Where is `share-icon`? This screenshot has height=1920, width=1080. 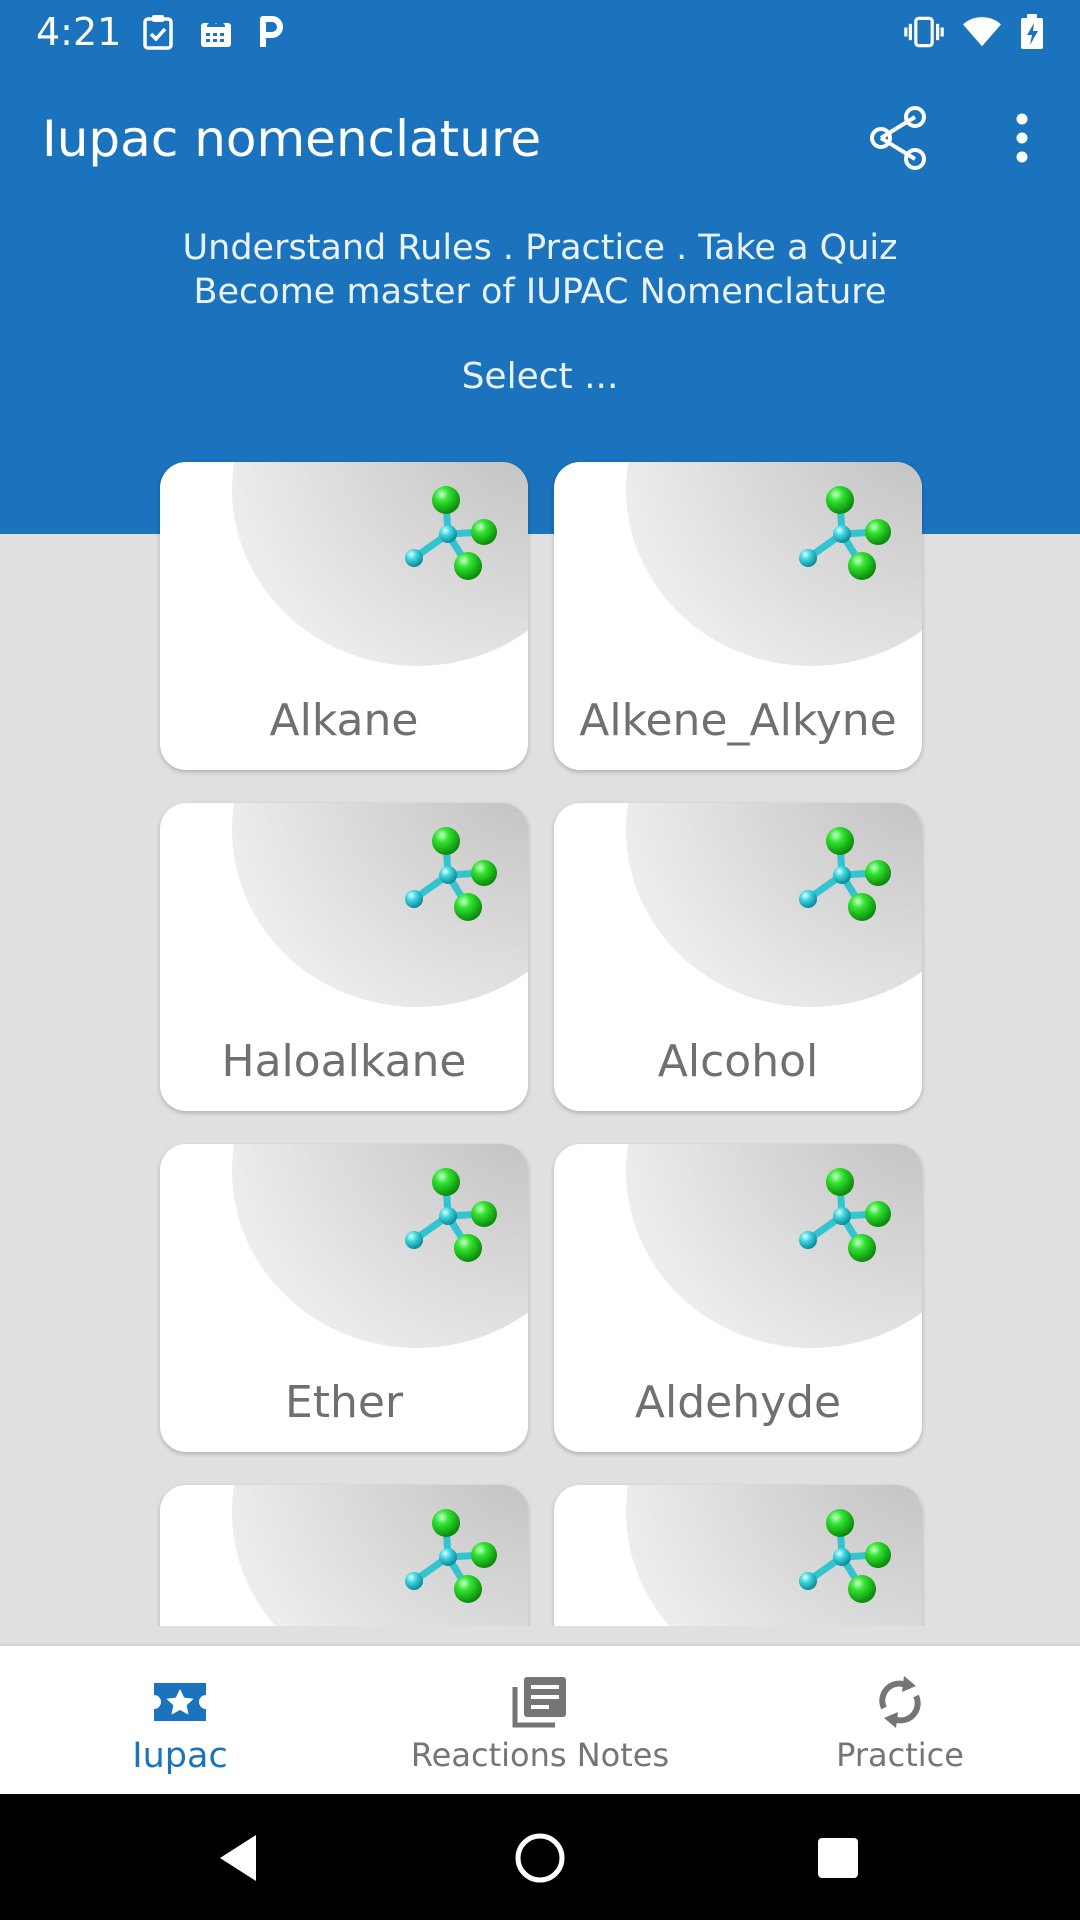
share-icon is located at coordinates (898, 138).